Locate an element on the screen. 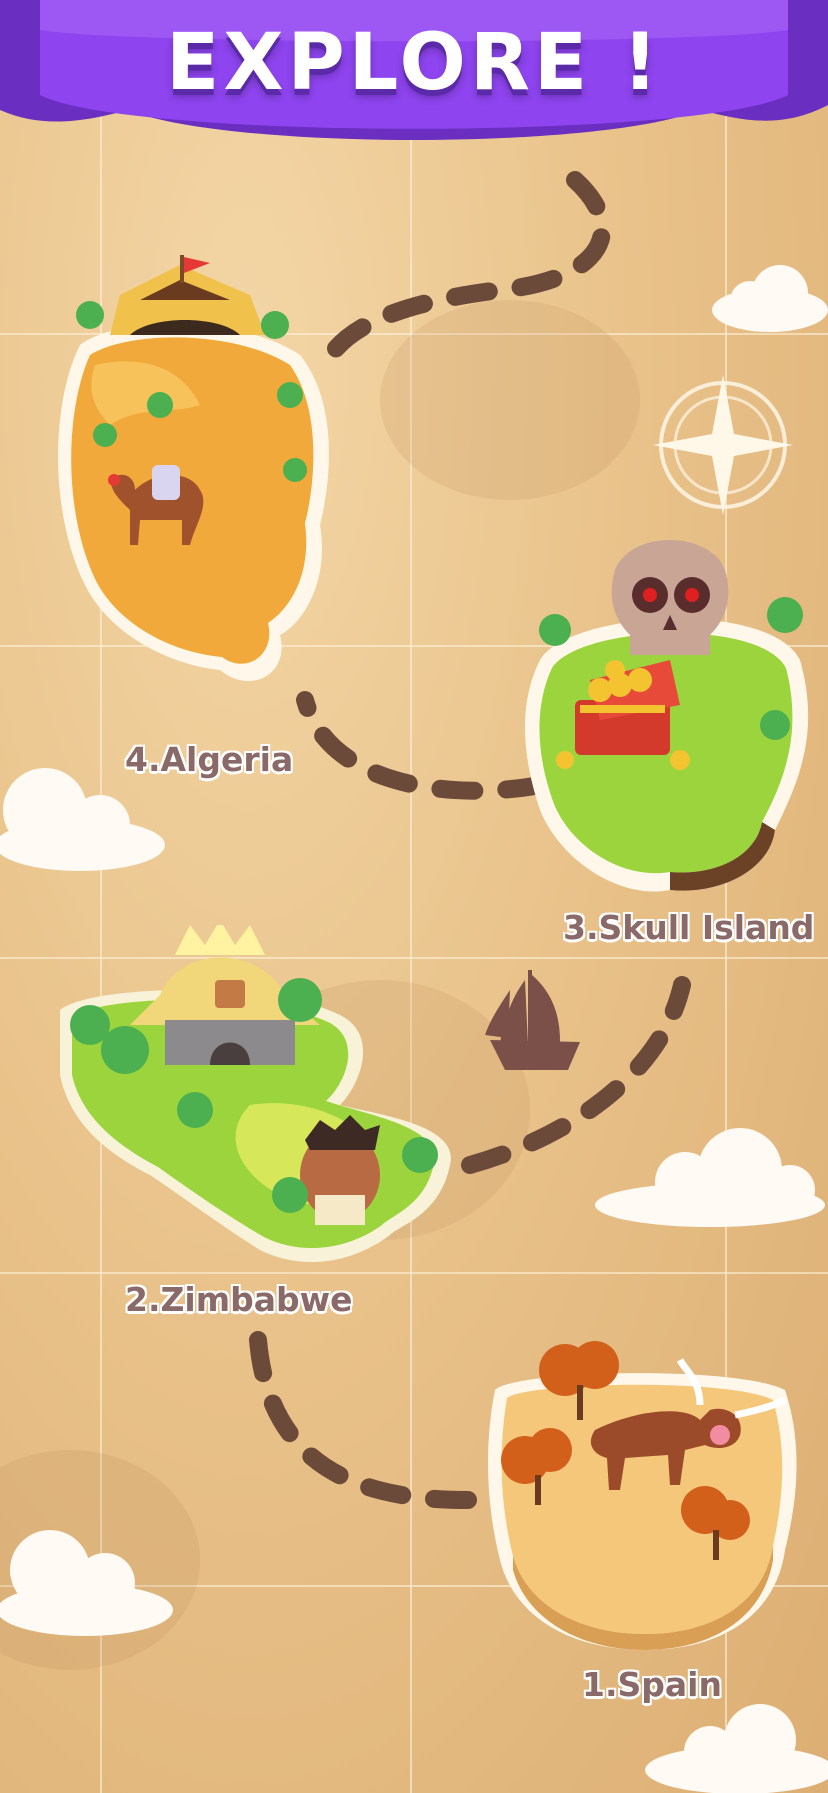 The width and height of the screenshot is (828, 1793). location-label: 2.Zimbabwe is located at coordinates (239, 1299).